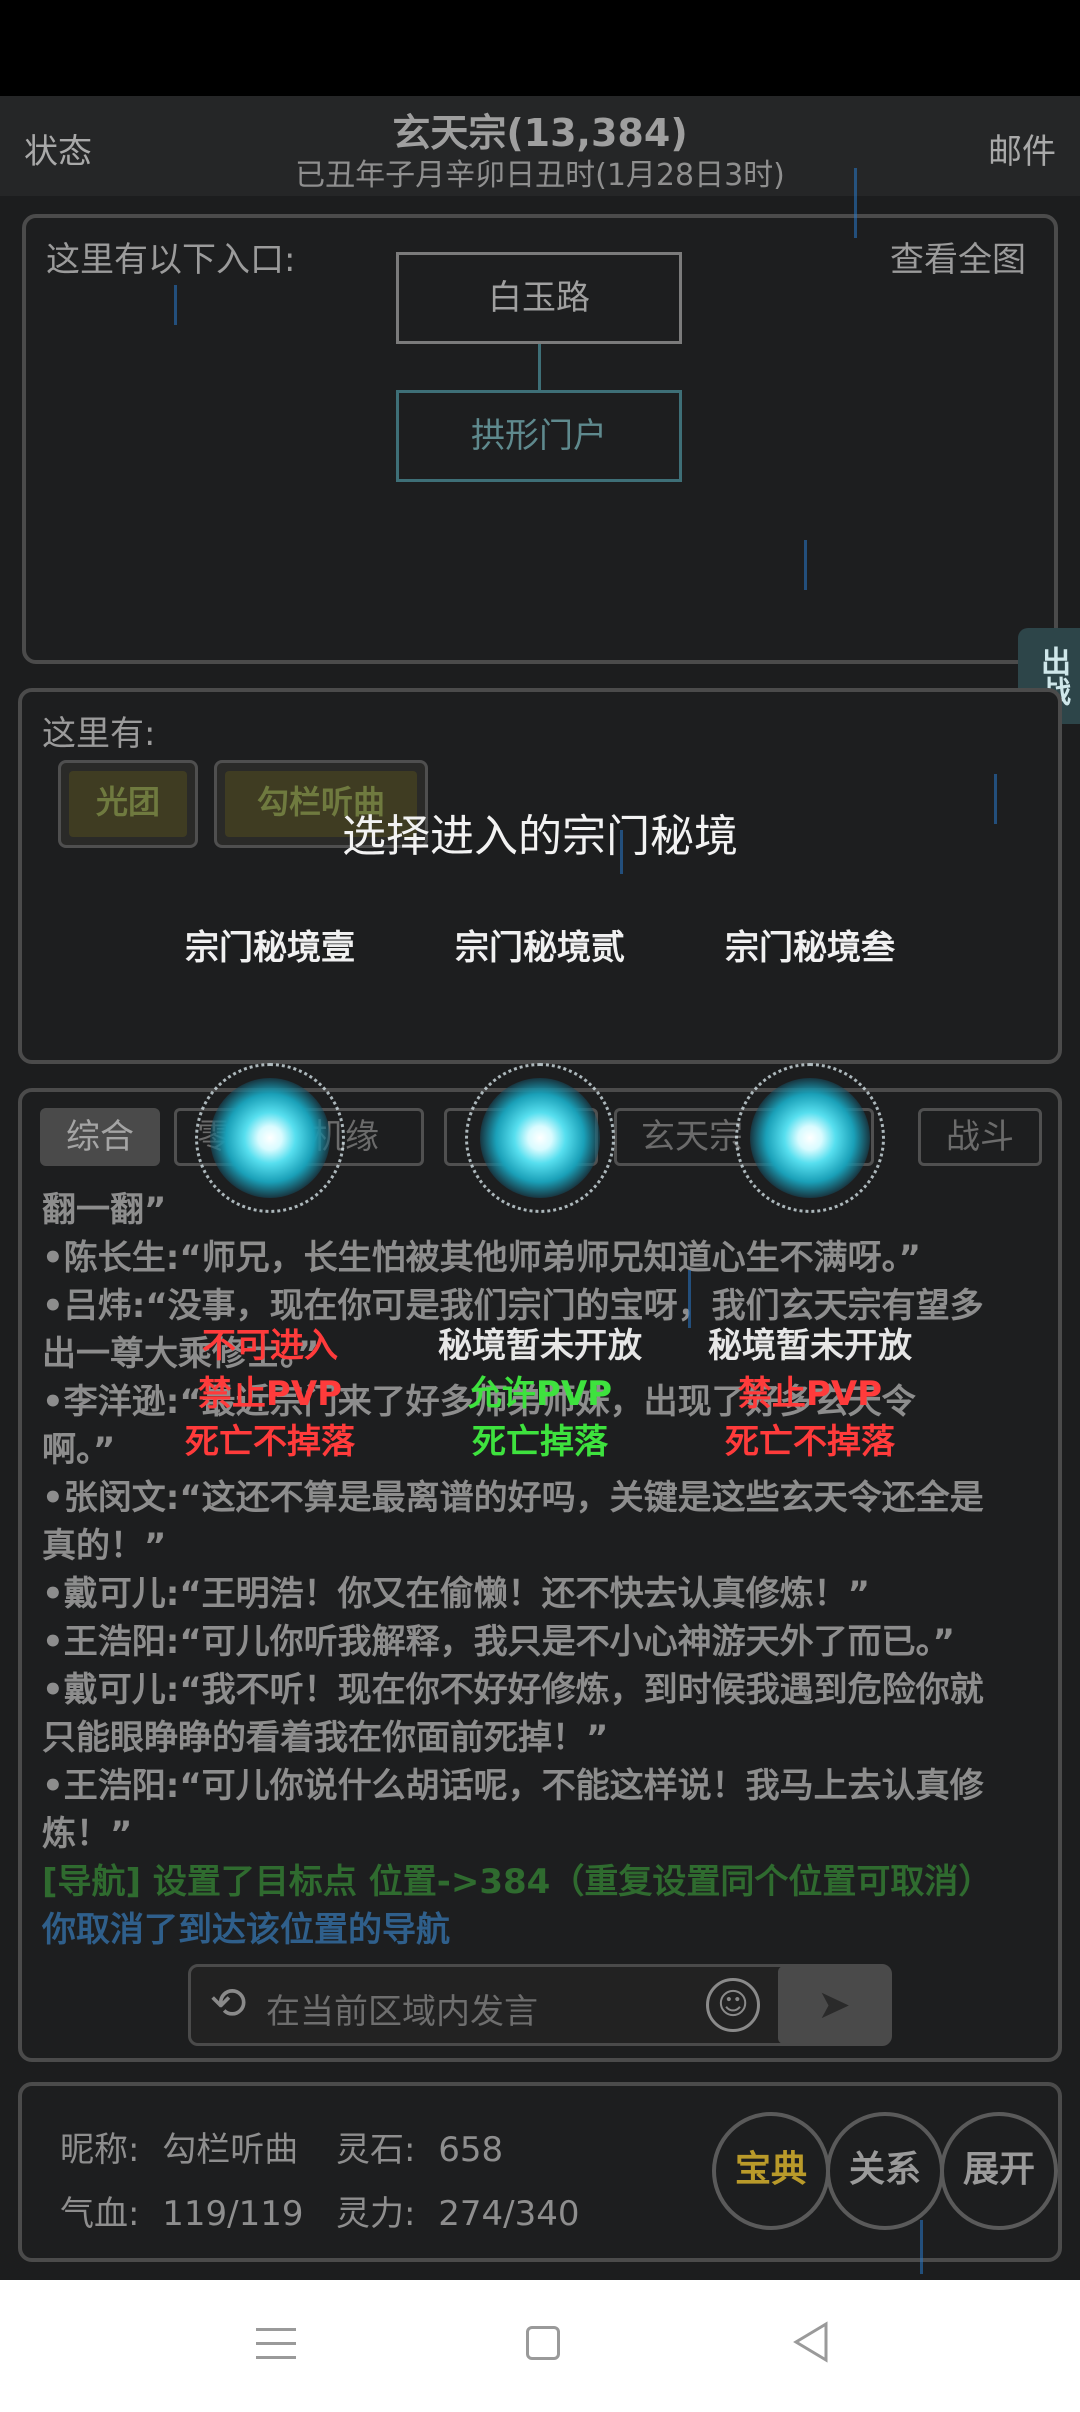 Image resolution: width=1080 pixels, height=2412 pixels. What do you see at coordinates (810, 944) in the screenshot?
I see `realm-3-name: 宗门秘境叁` at bounding box center [810, 944].